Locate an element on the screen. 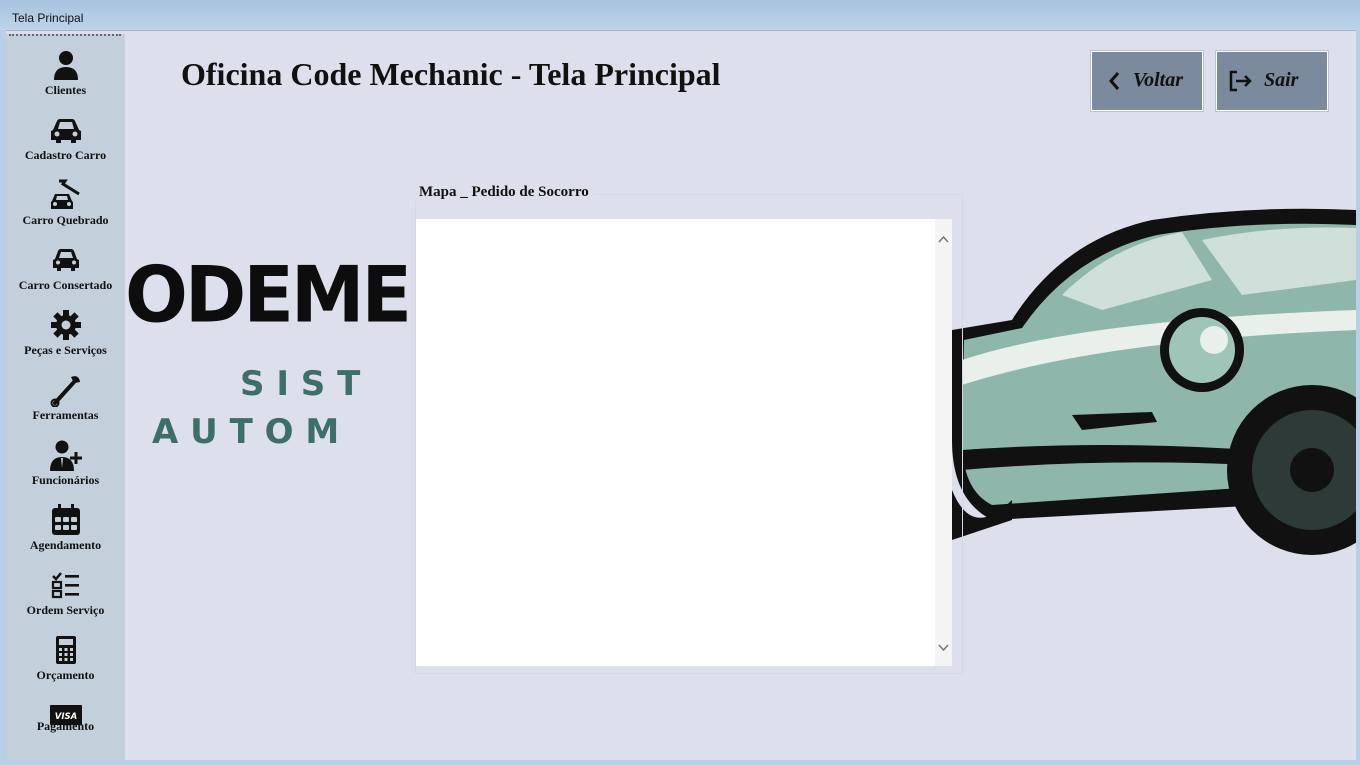  wrench-icon is located at coordinates (65, 390).